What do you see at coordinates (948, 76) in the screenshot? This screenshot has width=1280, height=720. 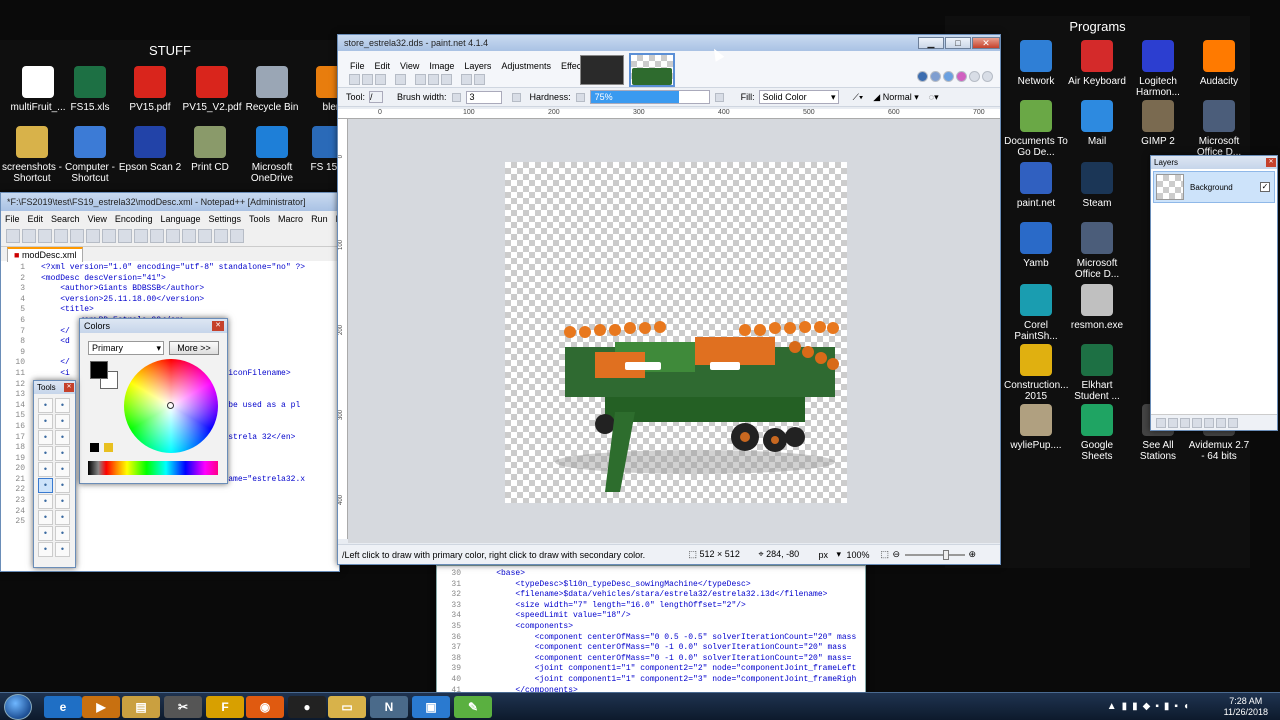 I see `layers-toggle-icon` at bounding box center [948, 76].